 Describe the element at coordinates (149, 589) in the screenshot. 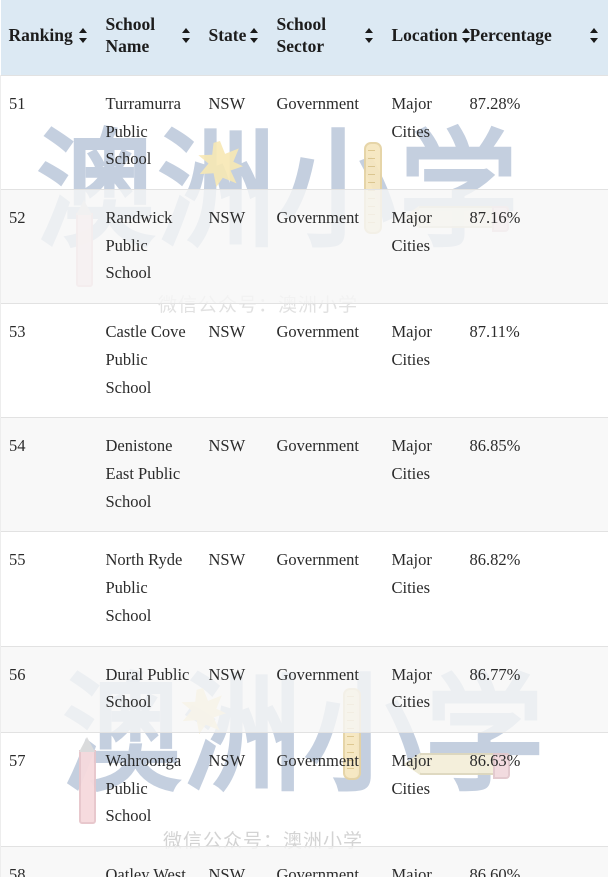

I see `cell-school-name: North Ryde Public School` at that location.